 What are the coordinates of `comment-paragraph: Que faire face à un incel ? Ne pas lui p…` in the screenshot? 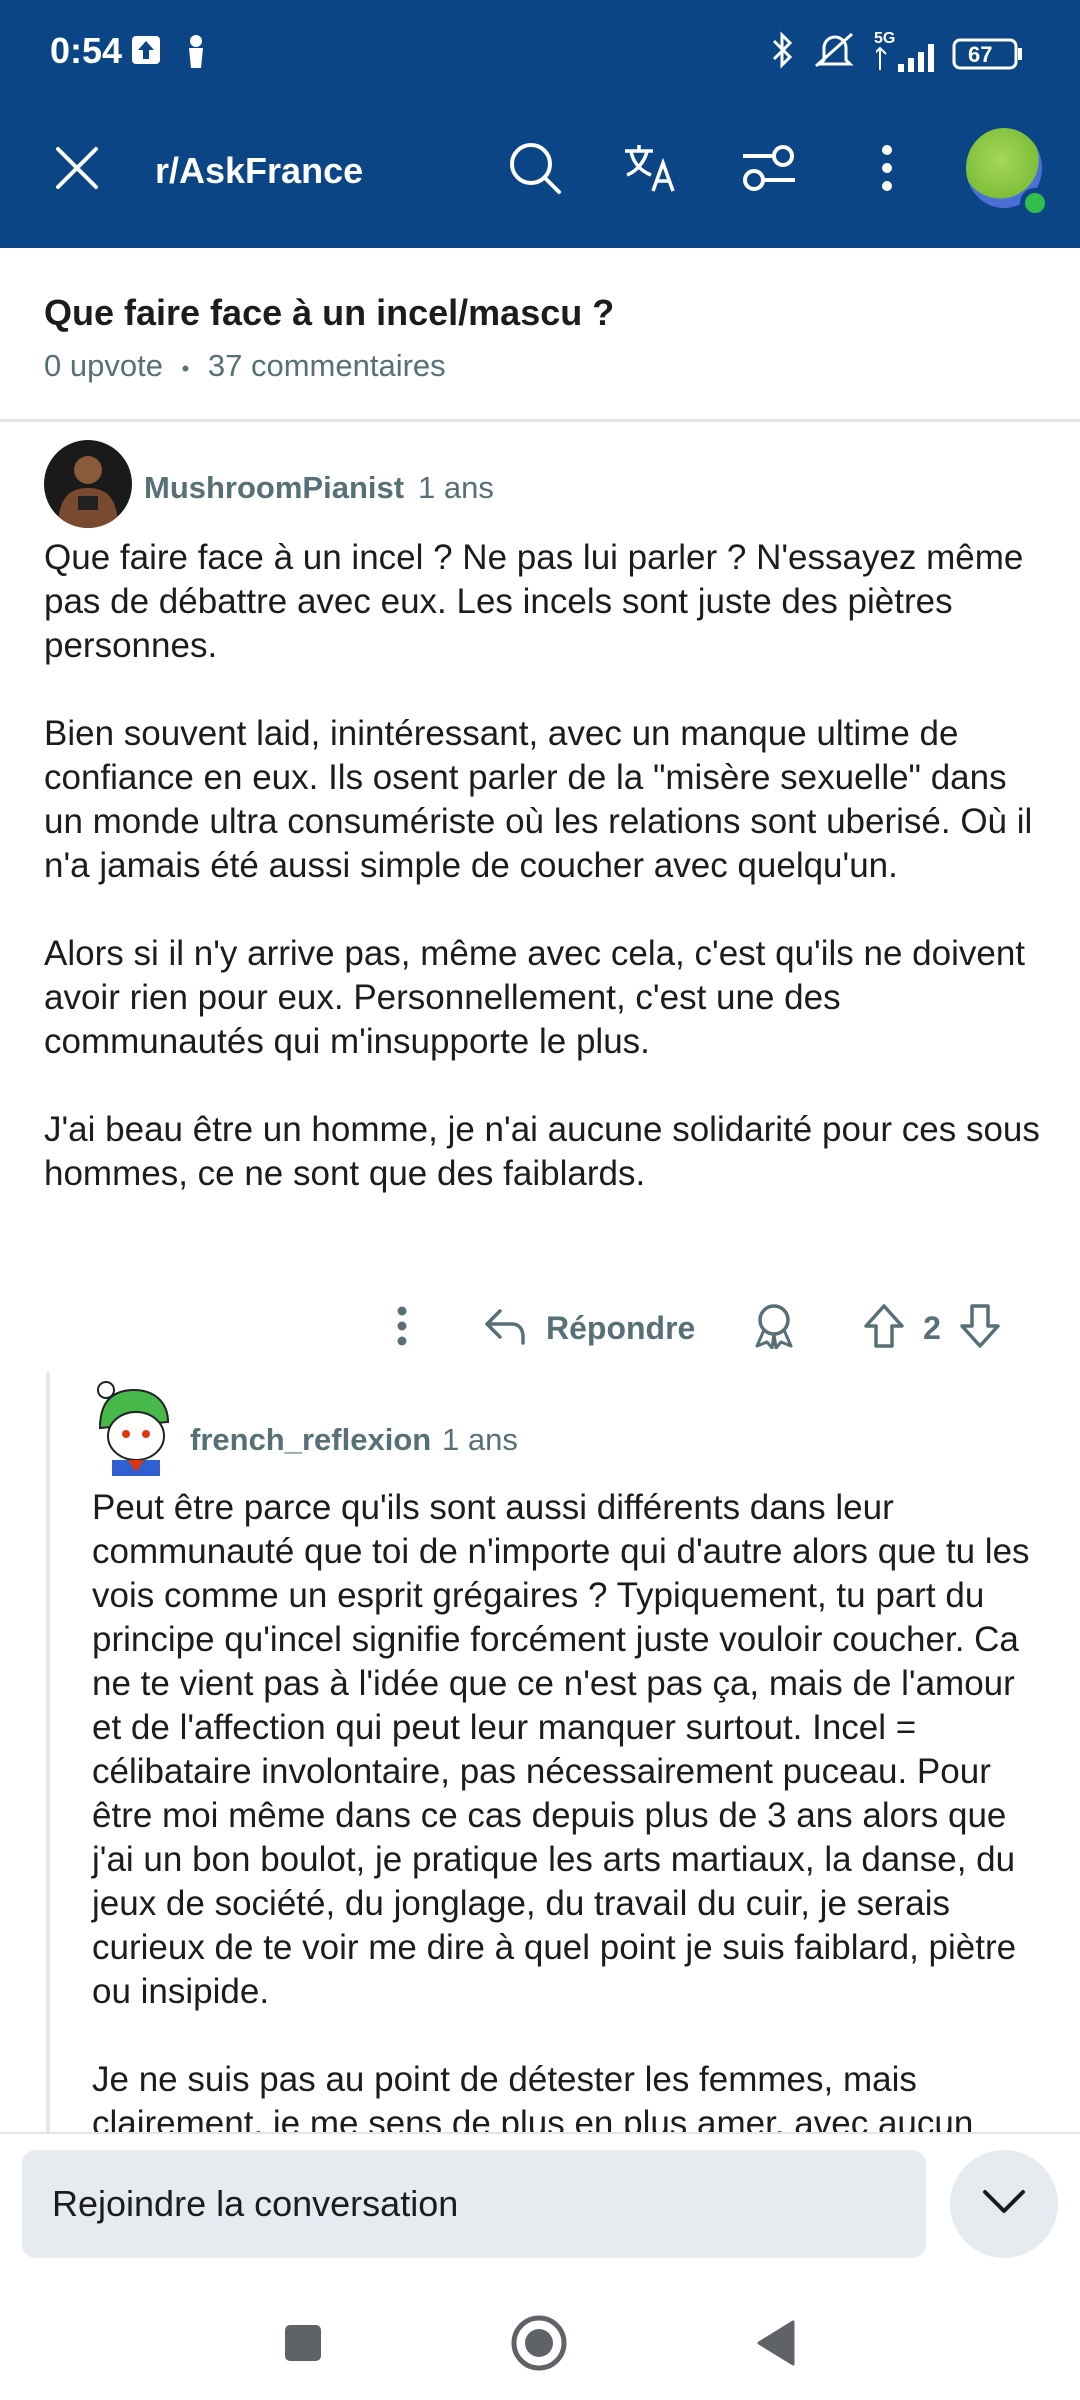 It's located at (534, 601).